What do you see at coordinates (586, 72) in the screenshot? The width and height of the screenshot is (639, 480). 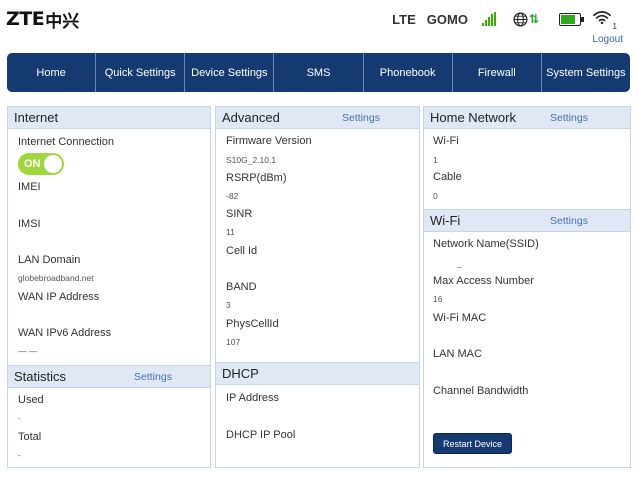 I see `nav-system-settings: System Settings` at bounding box center [586, 72].